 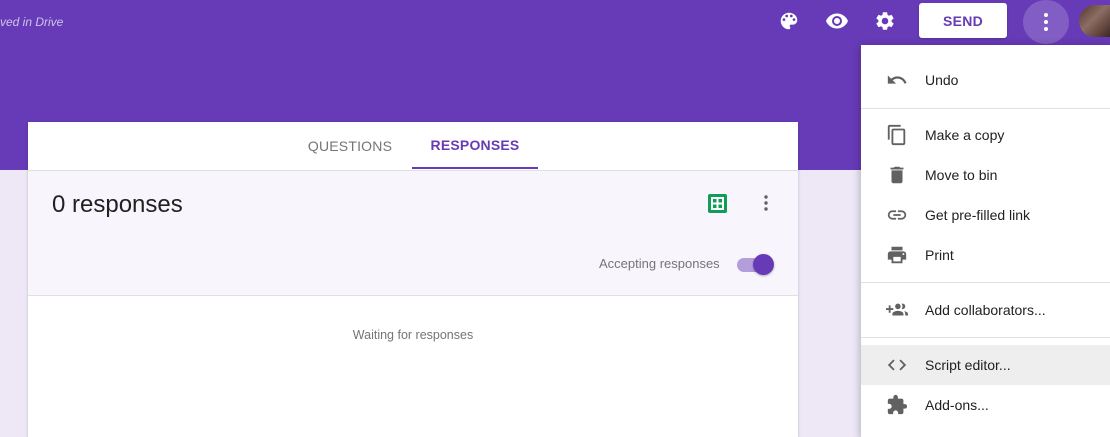 I want to click on copy-icon, so click(x=897, y=135).